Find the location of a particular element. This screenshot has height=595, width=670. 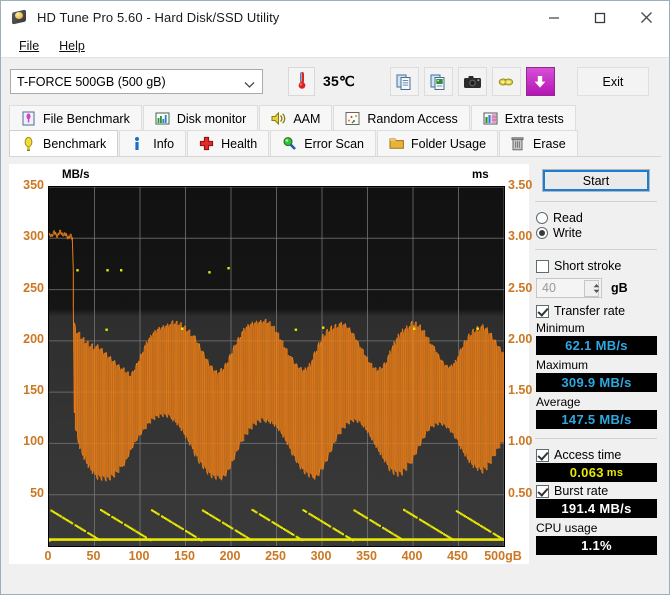

short-stroke-unit: gB is located at coordinates (619, 288).